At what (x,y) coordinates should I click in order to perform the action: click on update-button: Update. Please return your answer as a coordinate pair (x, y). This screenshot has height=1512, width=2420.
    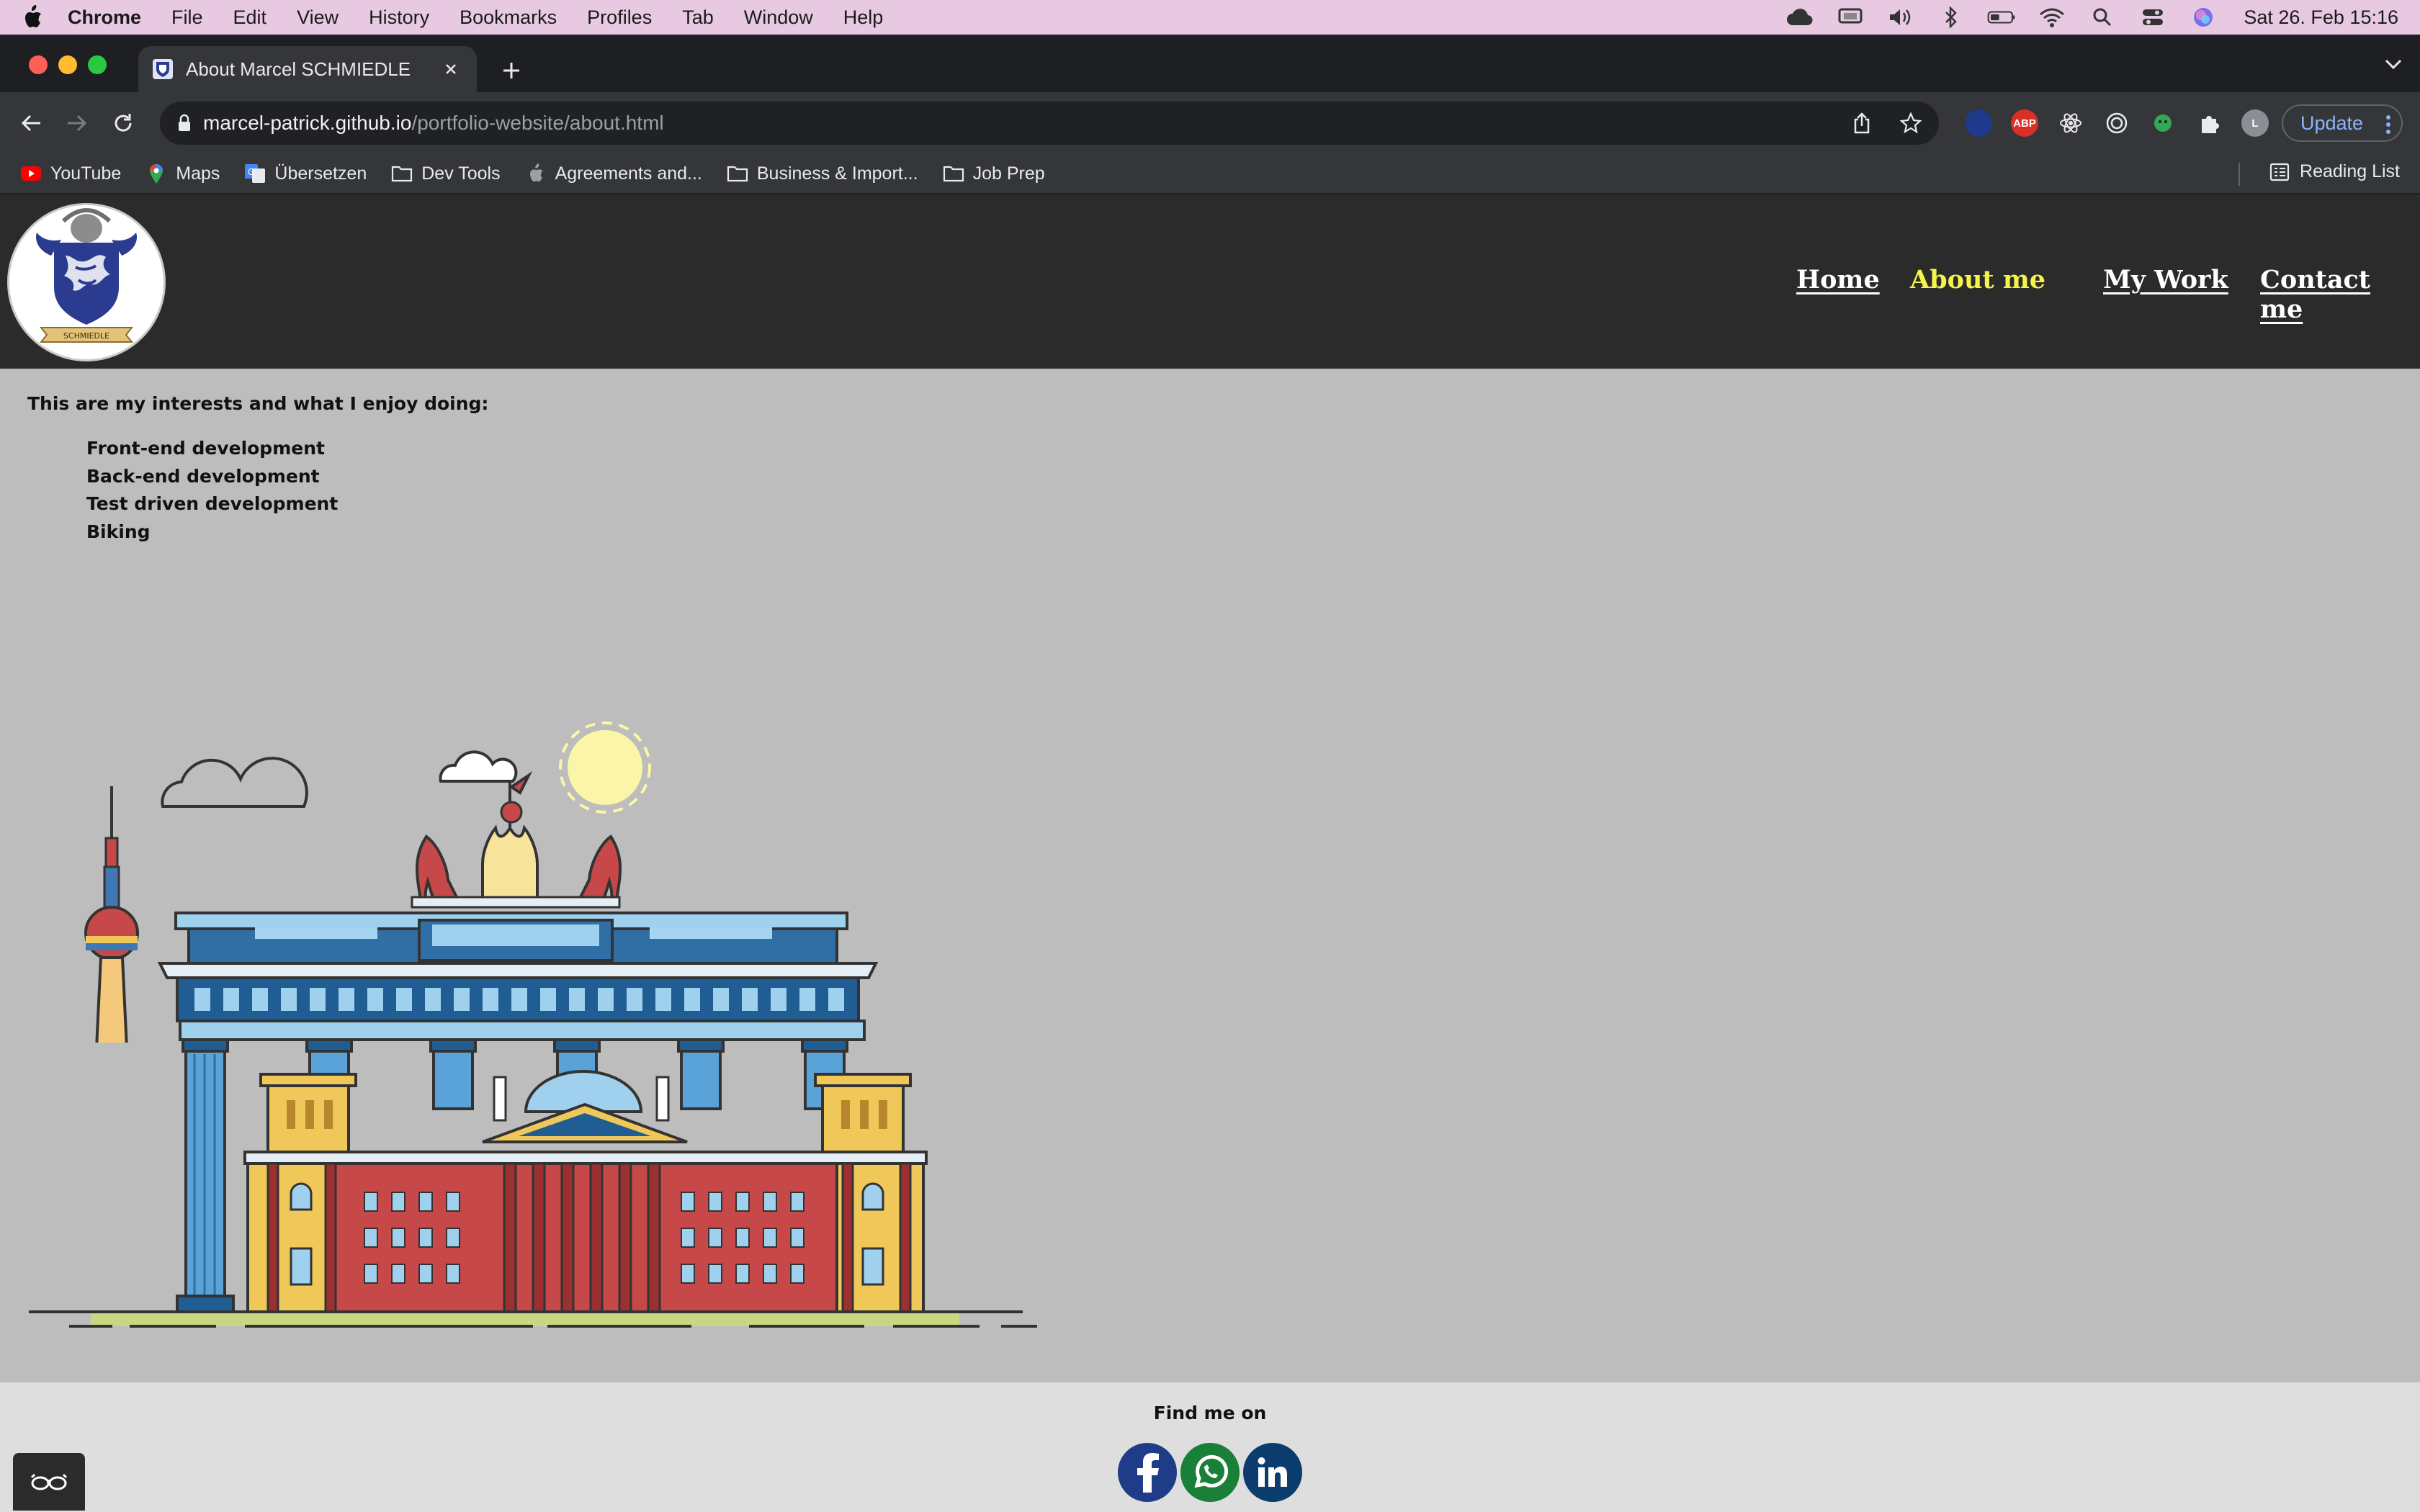
    Looking at the image, I should click on (2342, 123).